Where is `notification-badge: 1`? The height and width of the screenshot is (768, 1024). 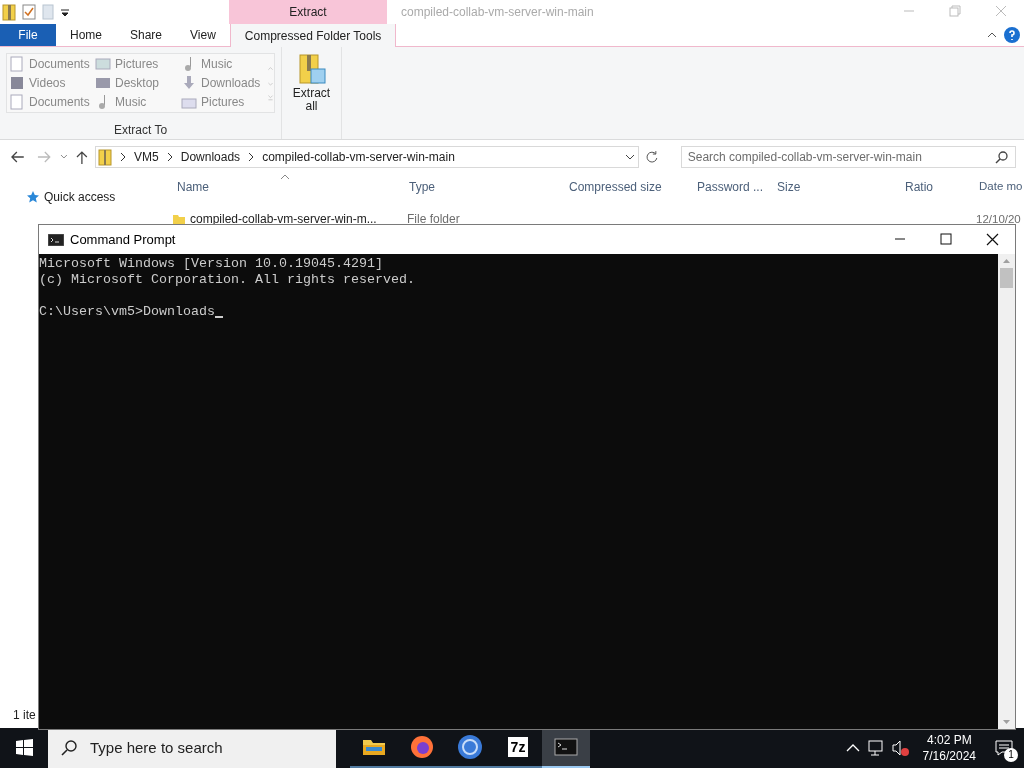 notification-badge: 1 is located at coordinates (1011, 755).